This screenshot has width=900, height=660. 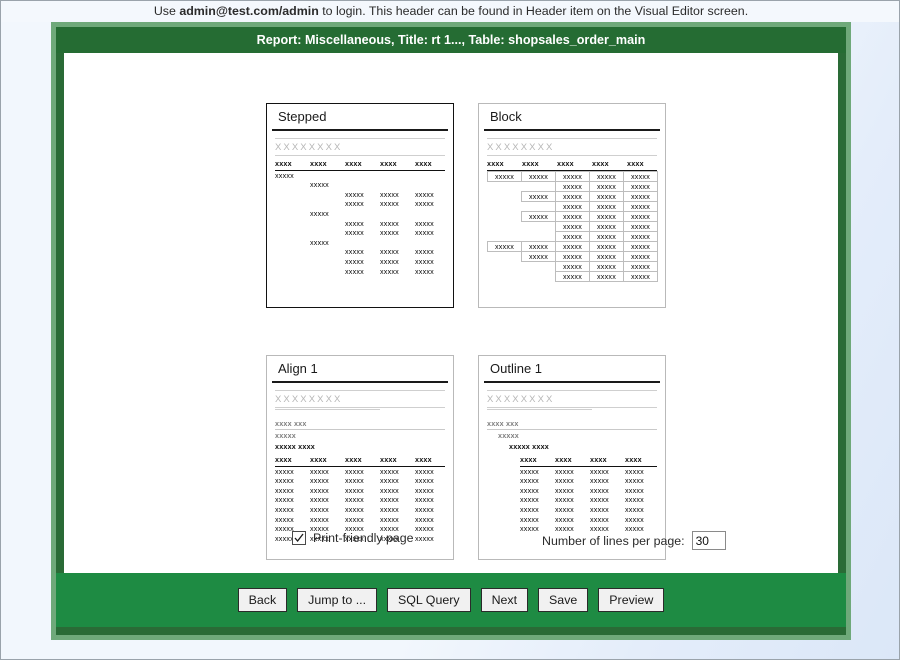 What do you see at coordinates (588, 461) in the screenshot?
I see `preview-column-header-row: xxxx xxxx xxxx xxxx` at bounding box center [588, 461].